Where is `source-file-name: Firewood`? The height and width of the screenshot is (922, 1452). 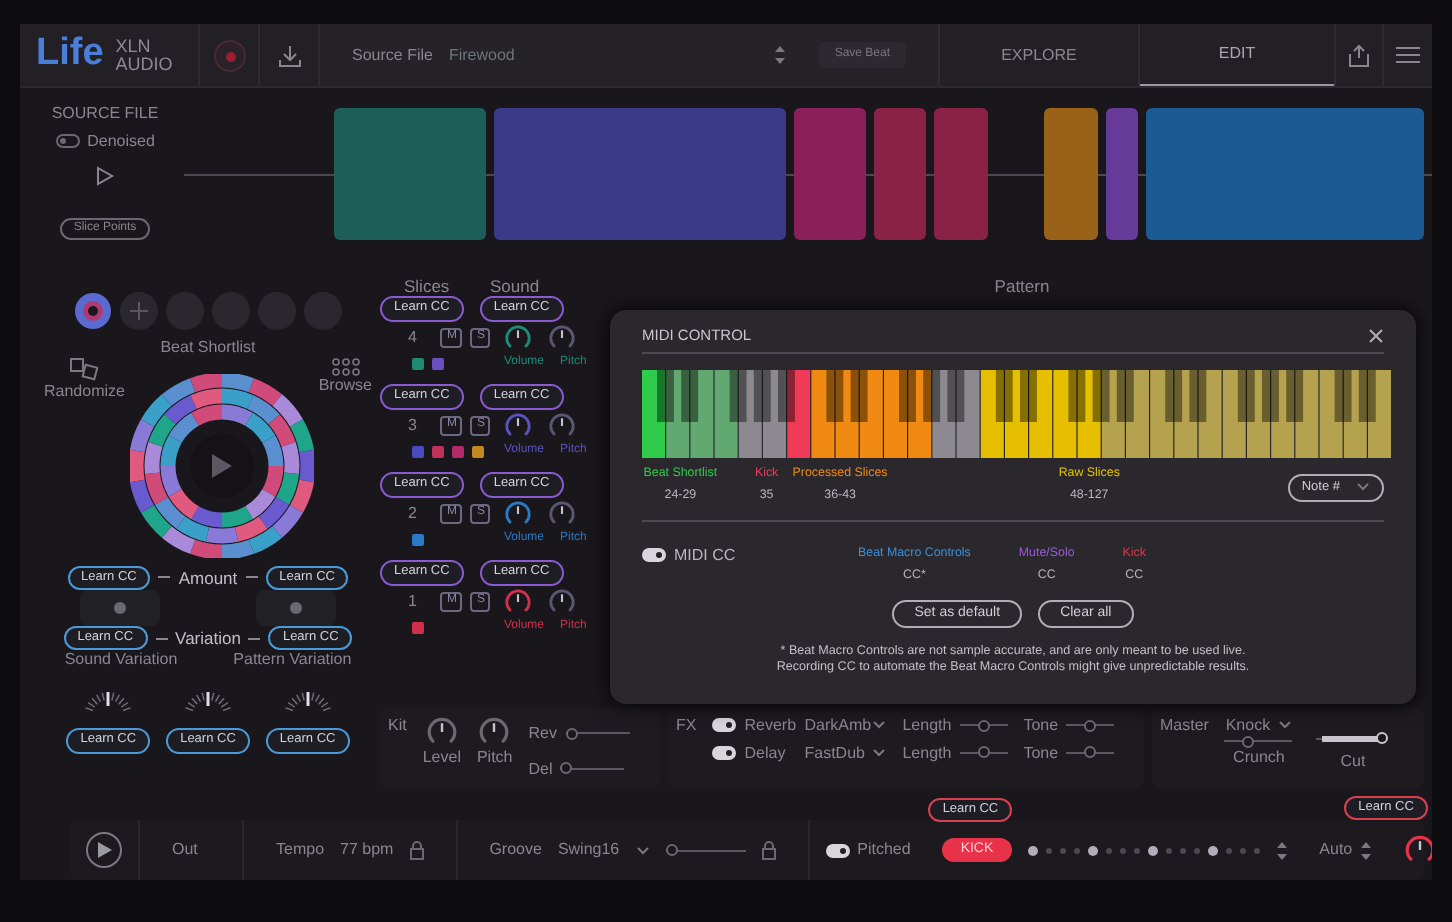 source-file-name: Firewood is located at coordinates (481, 55).